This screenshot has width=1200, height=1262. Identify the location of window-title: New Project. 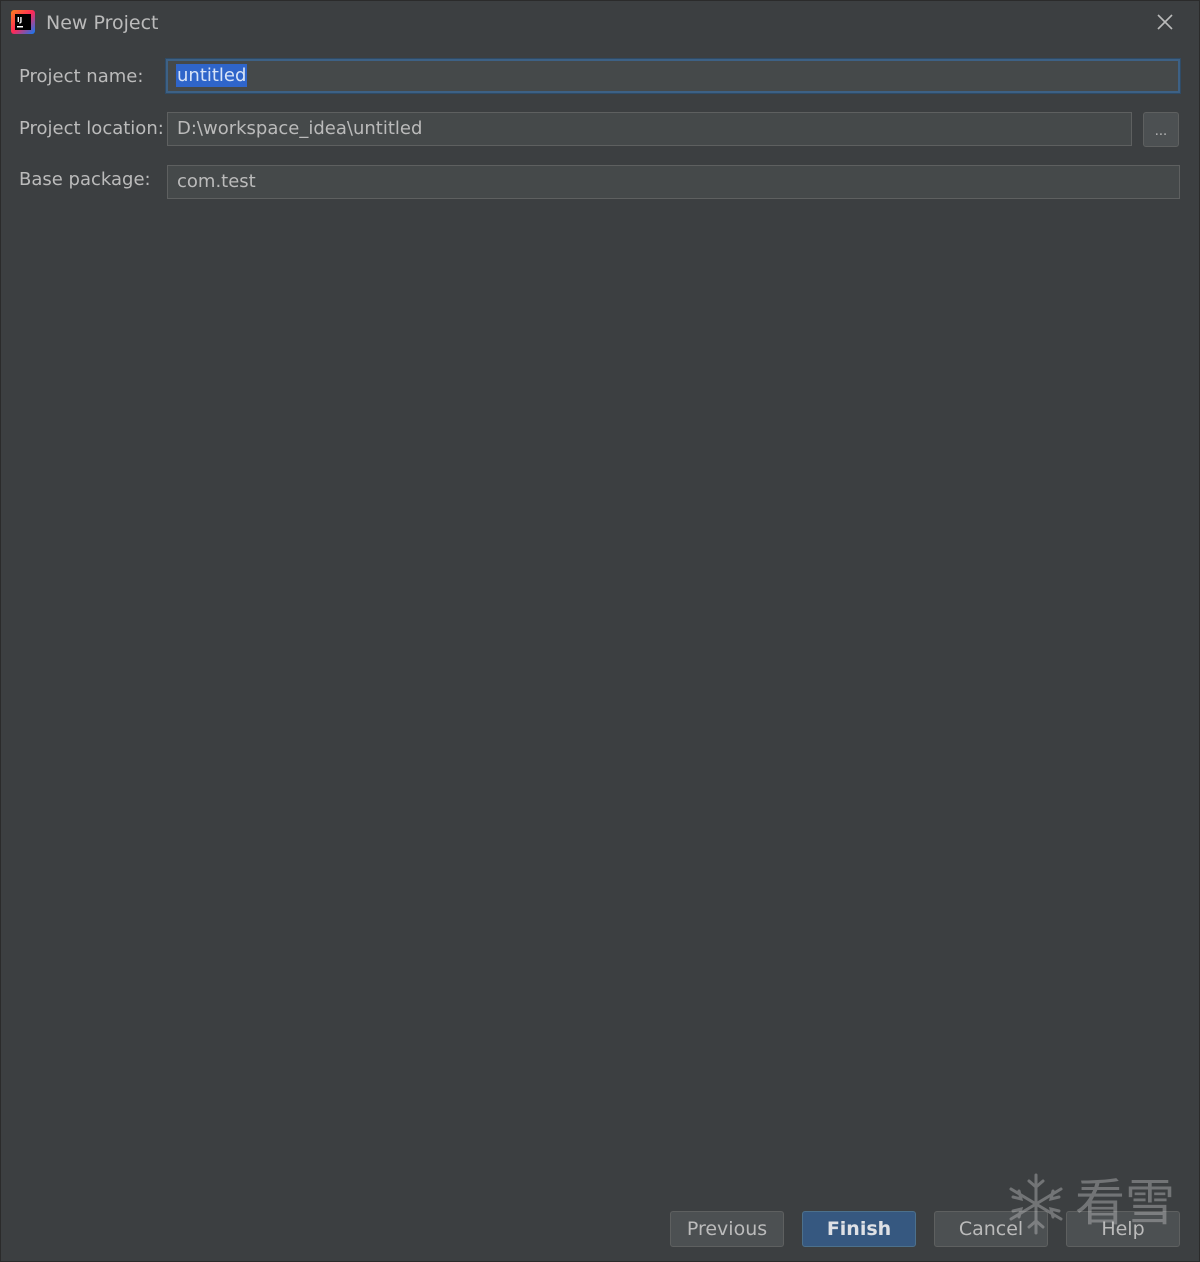
(102, 23).